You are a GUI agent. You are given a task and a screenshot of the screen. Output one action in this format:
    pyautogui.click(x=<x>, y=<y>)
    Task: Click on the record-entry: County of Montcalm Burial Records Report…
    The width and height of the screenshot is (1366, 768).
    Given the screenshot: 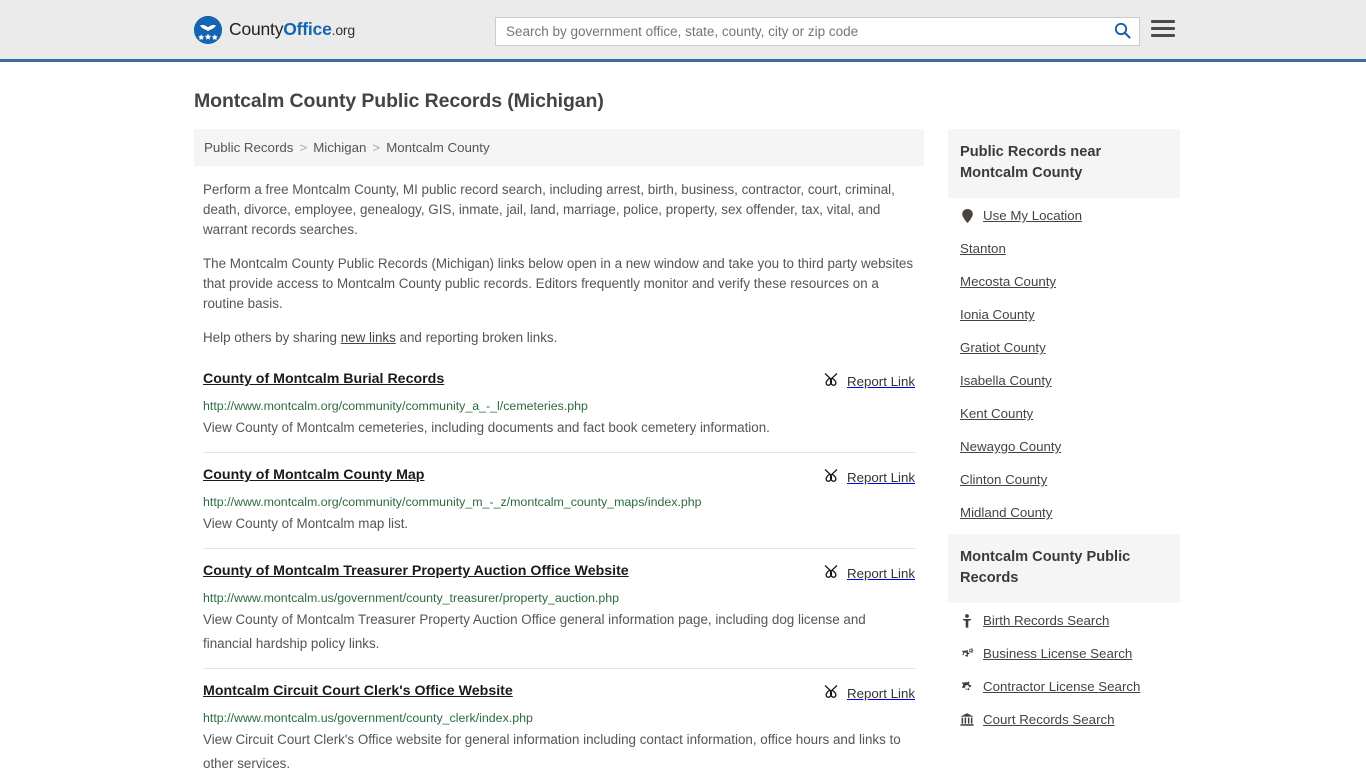 What is the action you would take?
    pyautogui.click(x=559, y=407)
    